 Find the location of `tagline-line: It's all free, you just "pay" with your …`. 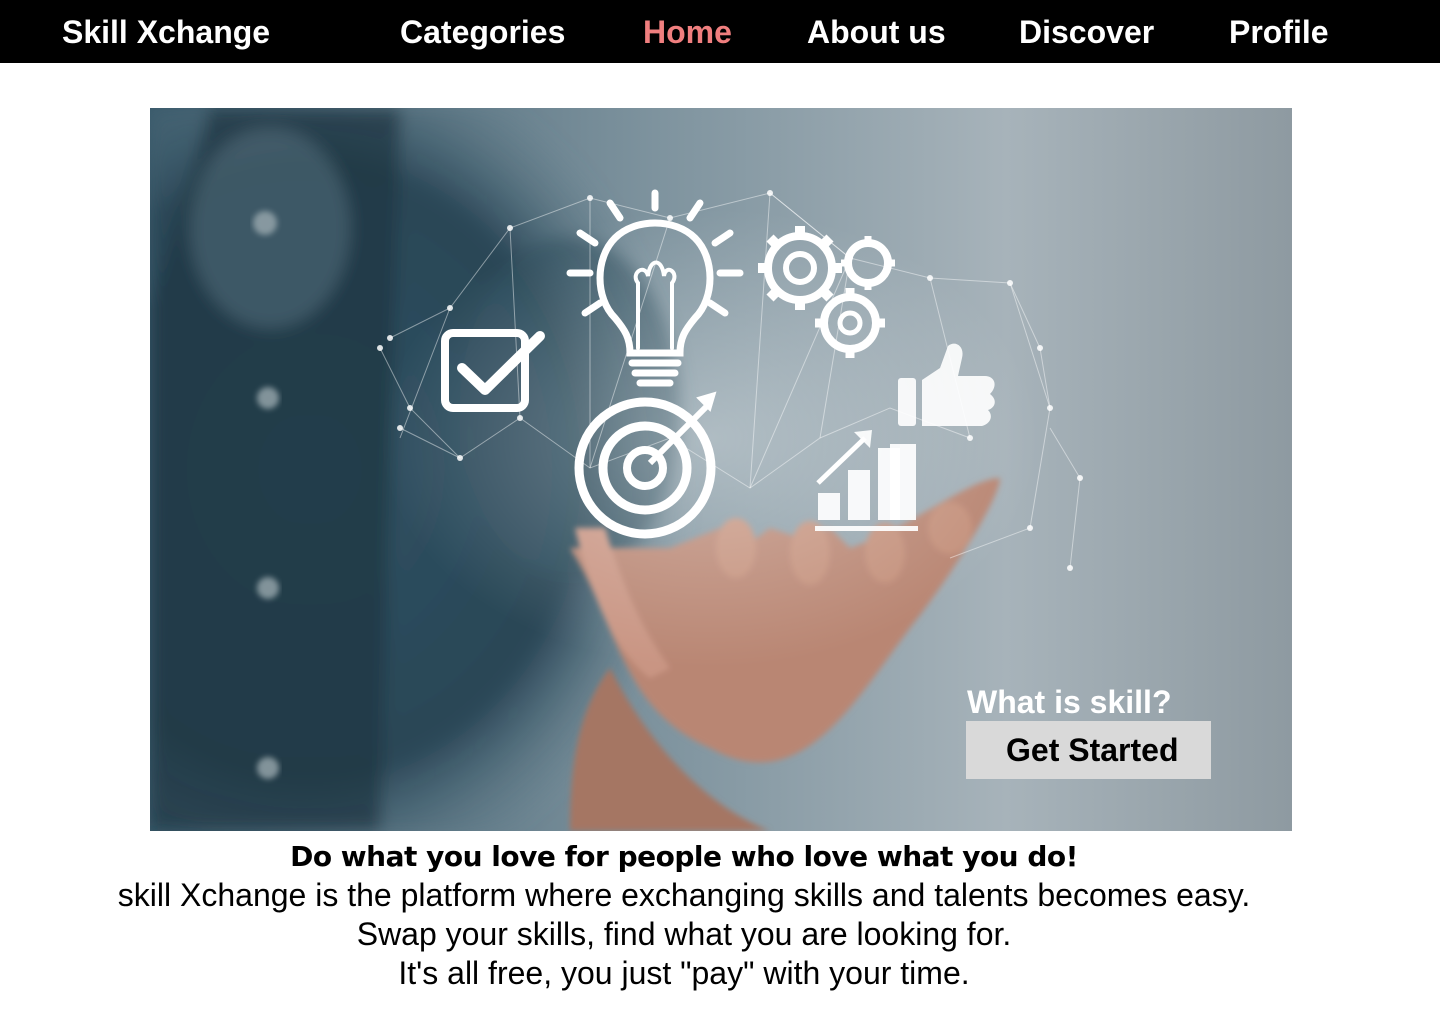

tagline-line: It's all free, you just "pay" with your … is located at coordinates (684, 973).